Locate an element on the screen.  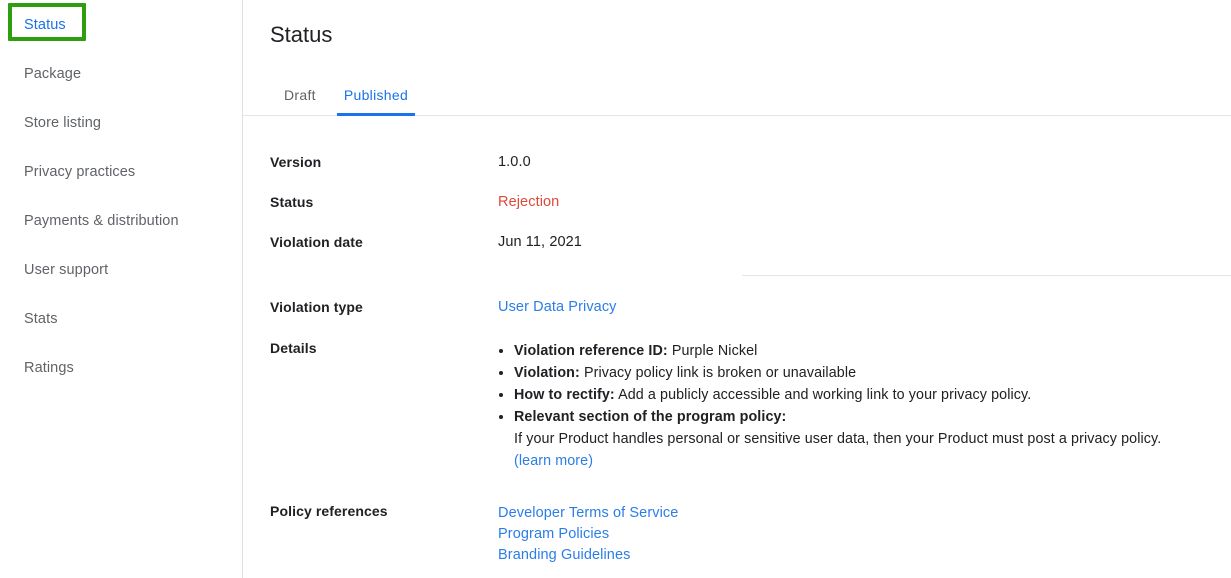
sidebar-item-status: Status is located at coordinates (121, 24).